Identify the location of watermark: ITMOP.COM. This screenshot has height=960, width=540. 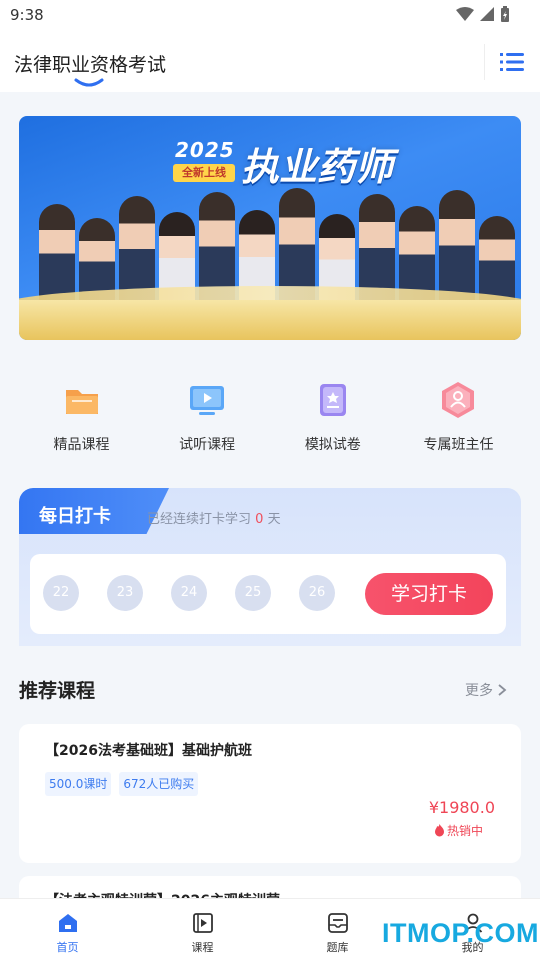
(461, 933).